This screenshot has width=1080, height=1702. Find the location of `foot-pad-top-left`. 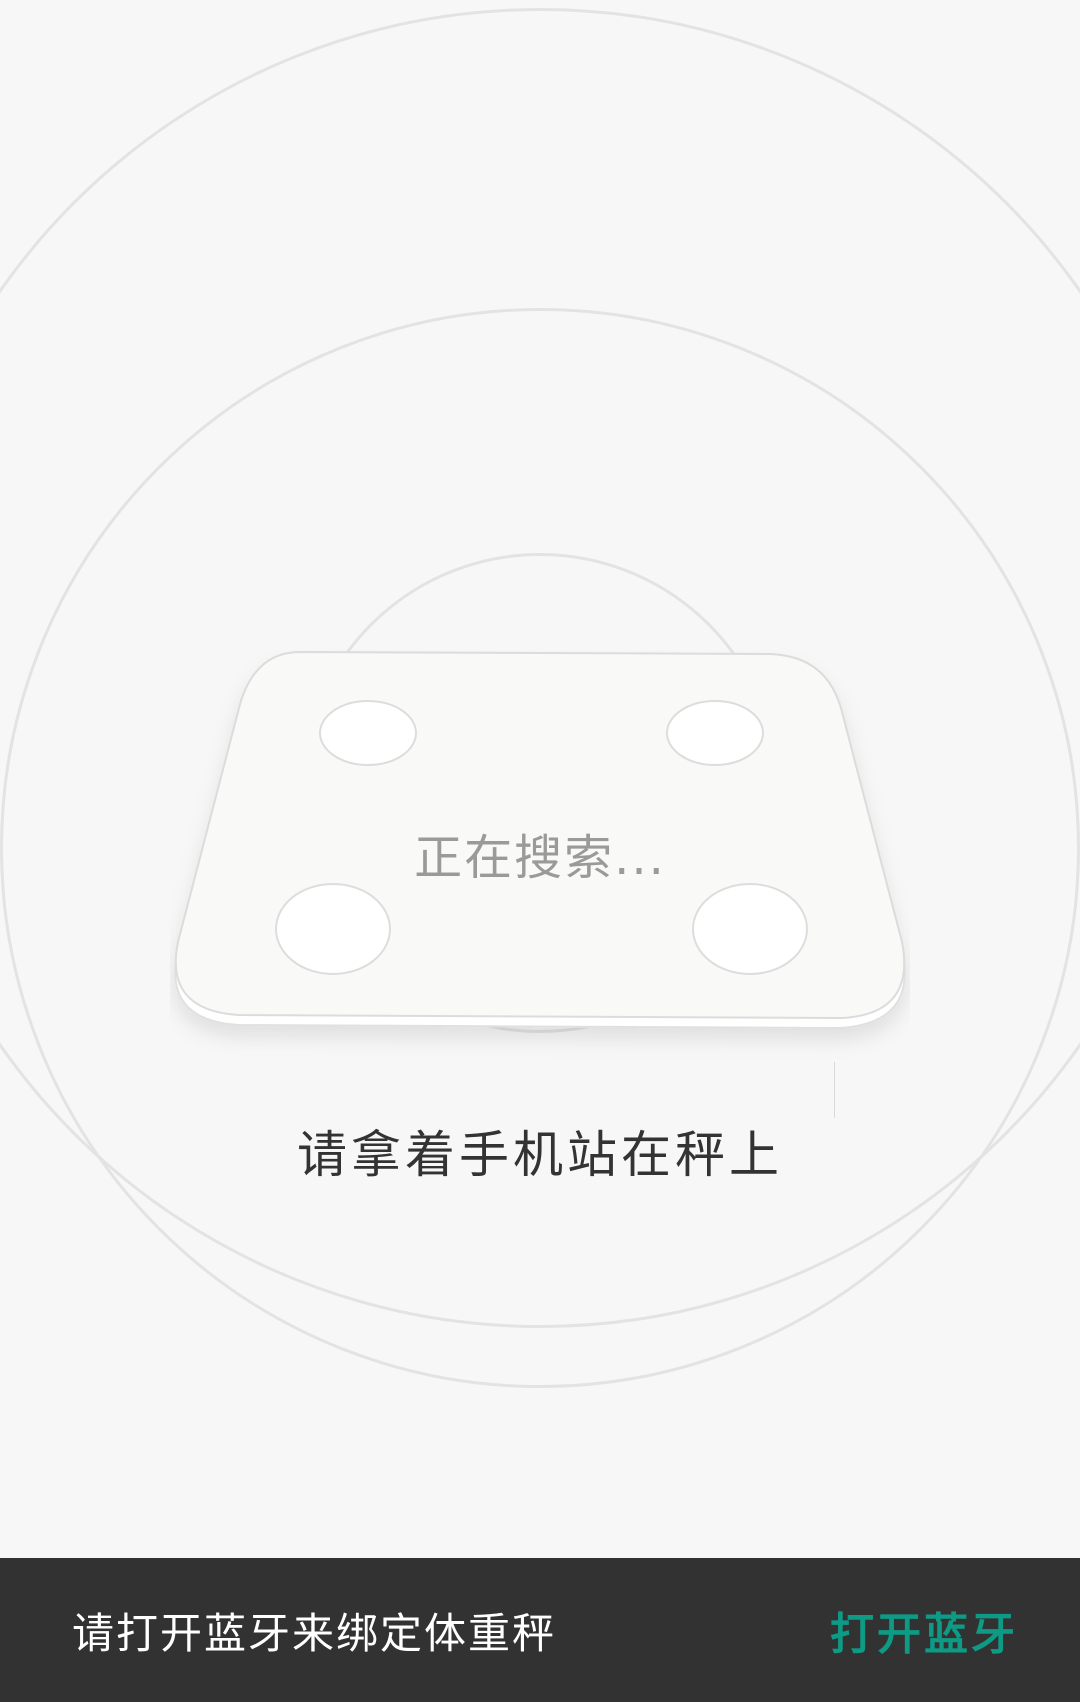

foot-pad-top-left is located at coordinates (368, 733).